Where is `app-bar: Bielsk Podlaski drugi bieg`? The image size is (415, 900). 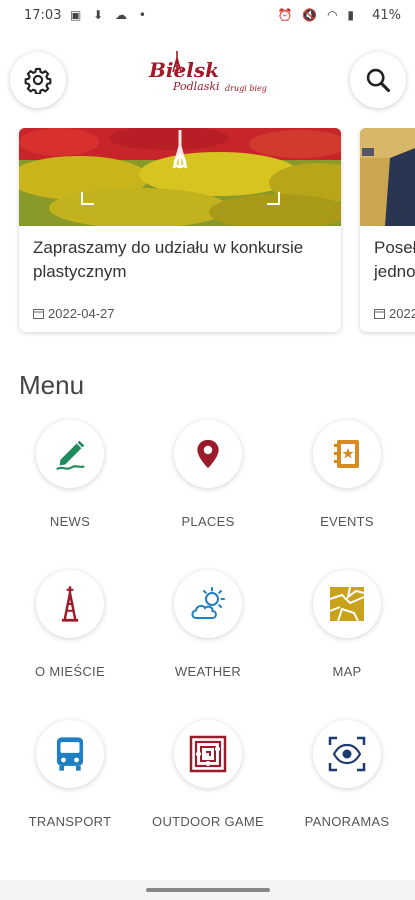
app-bar: Bielsk Podlaski drugi bieg is located at coordinates (207, 80).